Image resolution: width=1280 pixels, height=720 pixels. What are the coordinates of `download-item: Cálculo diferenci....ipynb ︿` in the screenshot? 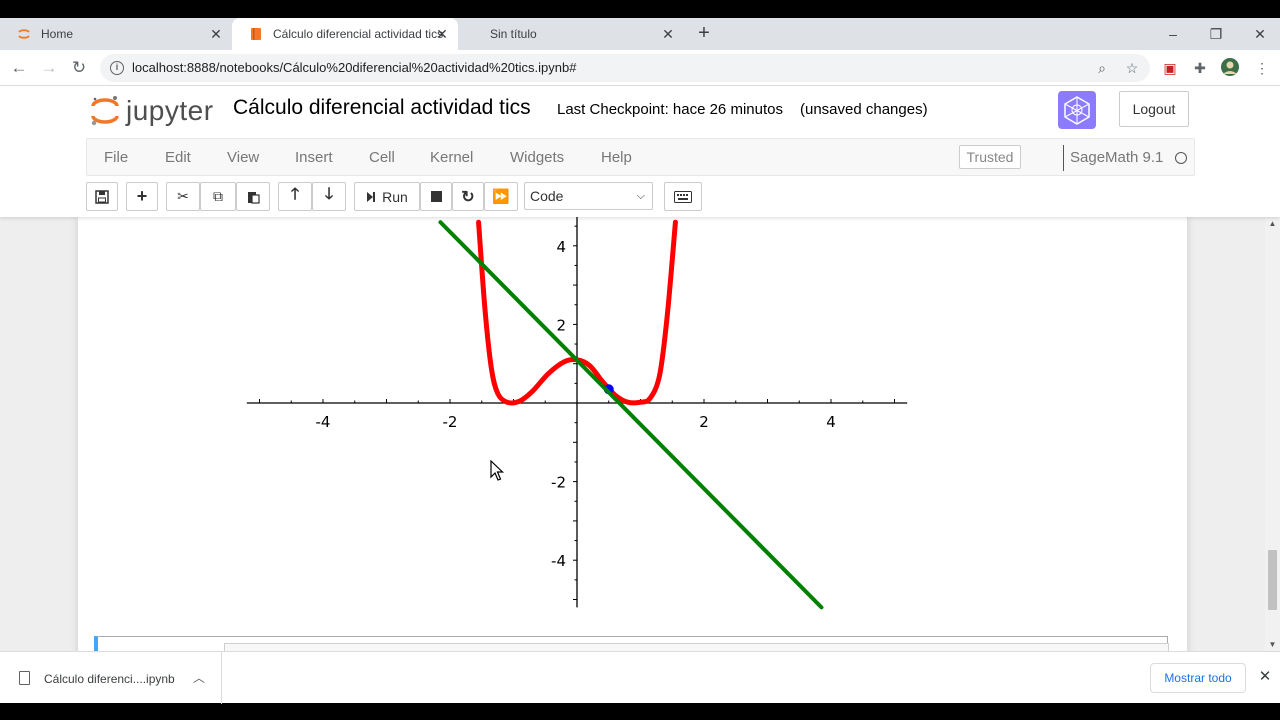 It's located at (111, 678).